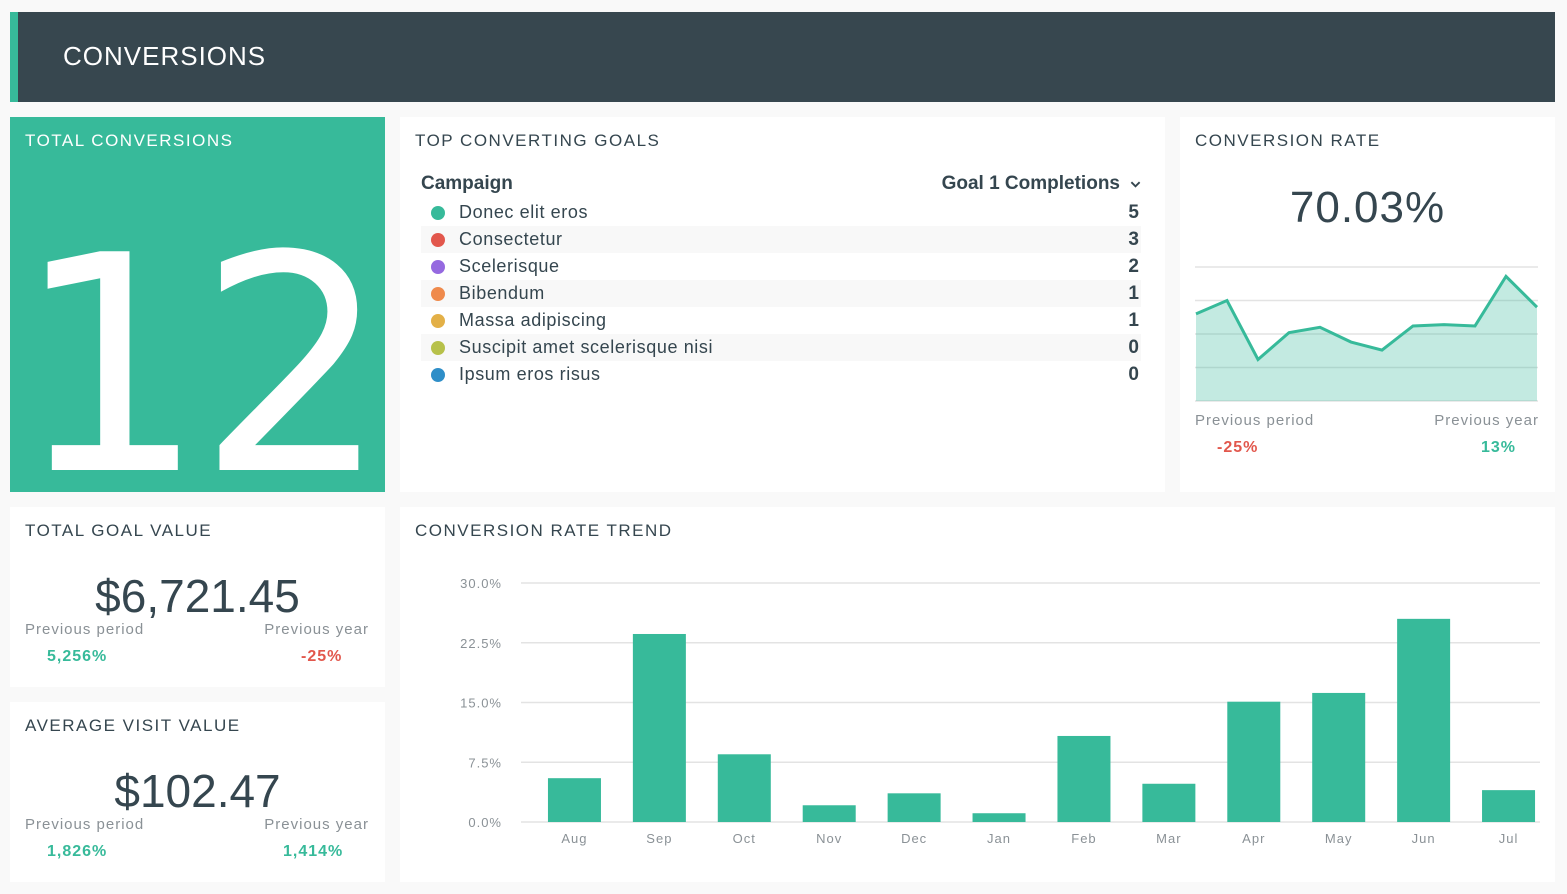 The width and height of the screenshot is (1567, 894). Describe the element at coordinates (781, 320) in the screenshot. I see `goal-row: Massa adipiscing 1` at that location.